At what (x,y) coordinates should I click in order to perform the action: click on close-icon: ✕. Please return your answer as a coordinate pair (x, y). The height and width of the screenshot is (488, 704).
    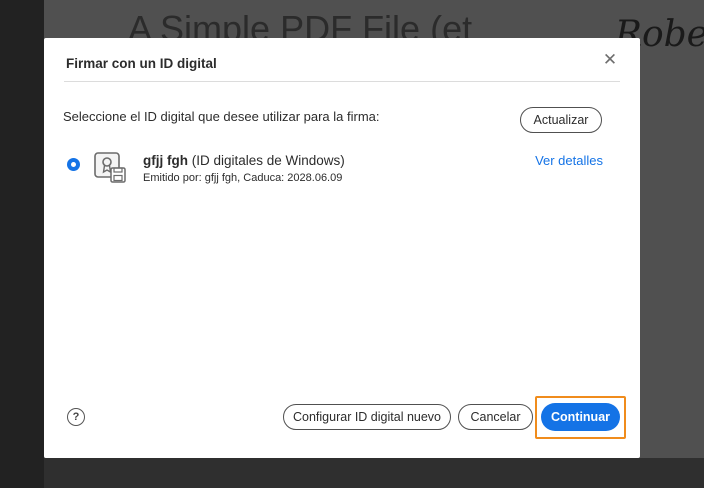
    Looking at the image, I should click on (610, 59).